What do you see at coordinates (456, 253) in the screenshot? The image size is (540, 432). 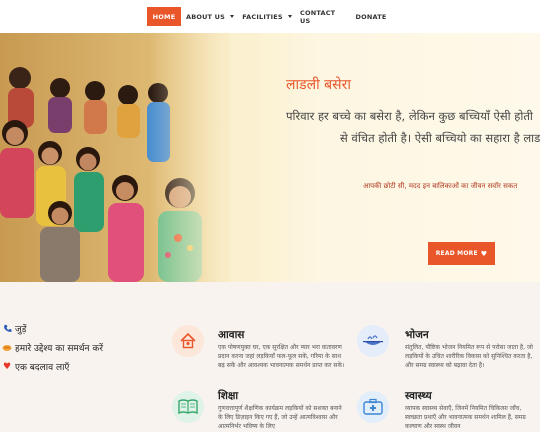 I see `read-more-label: READ MORE` at bounding box center [456, 253].